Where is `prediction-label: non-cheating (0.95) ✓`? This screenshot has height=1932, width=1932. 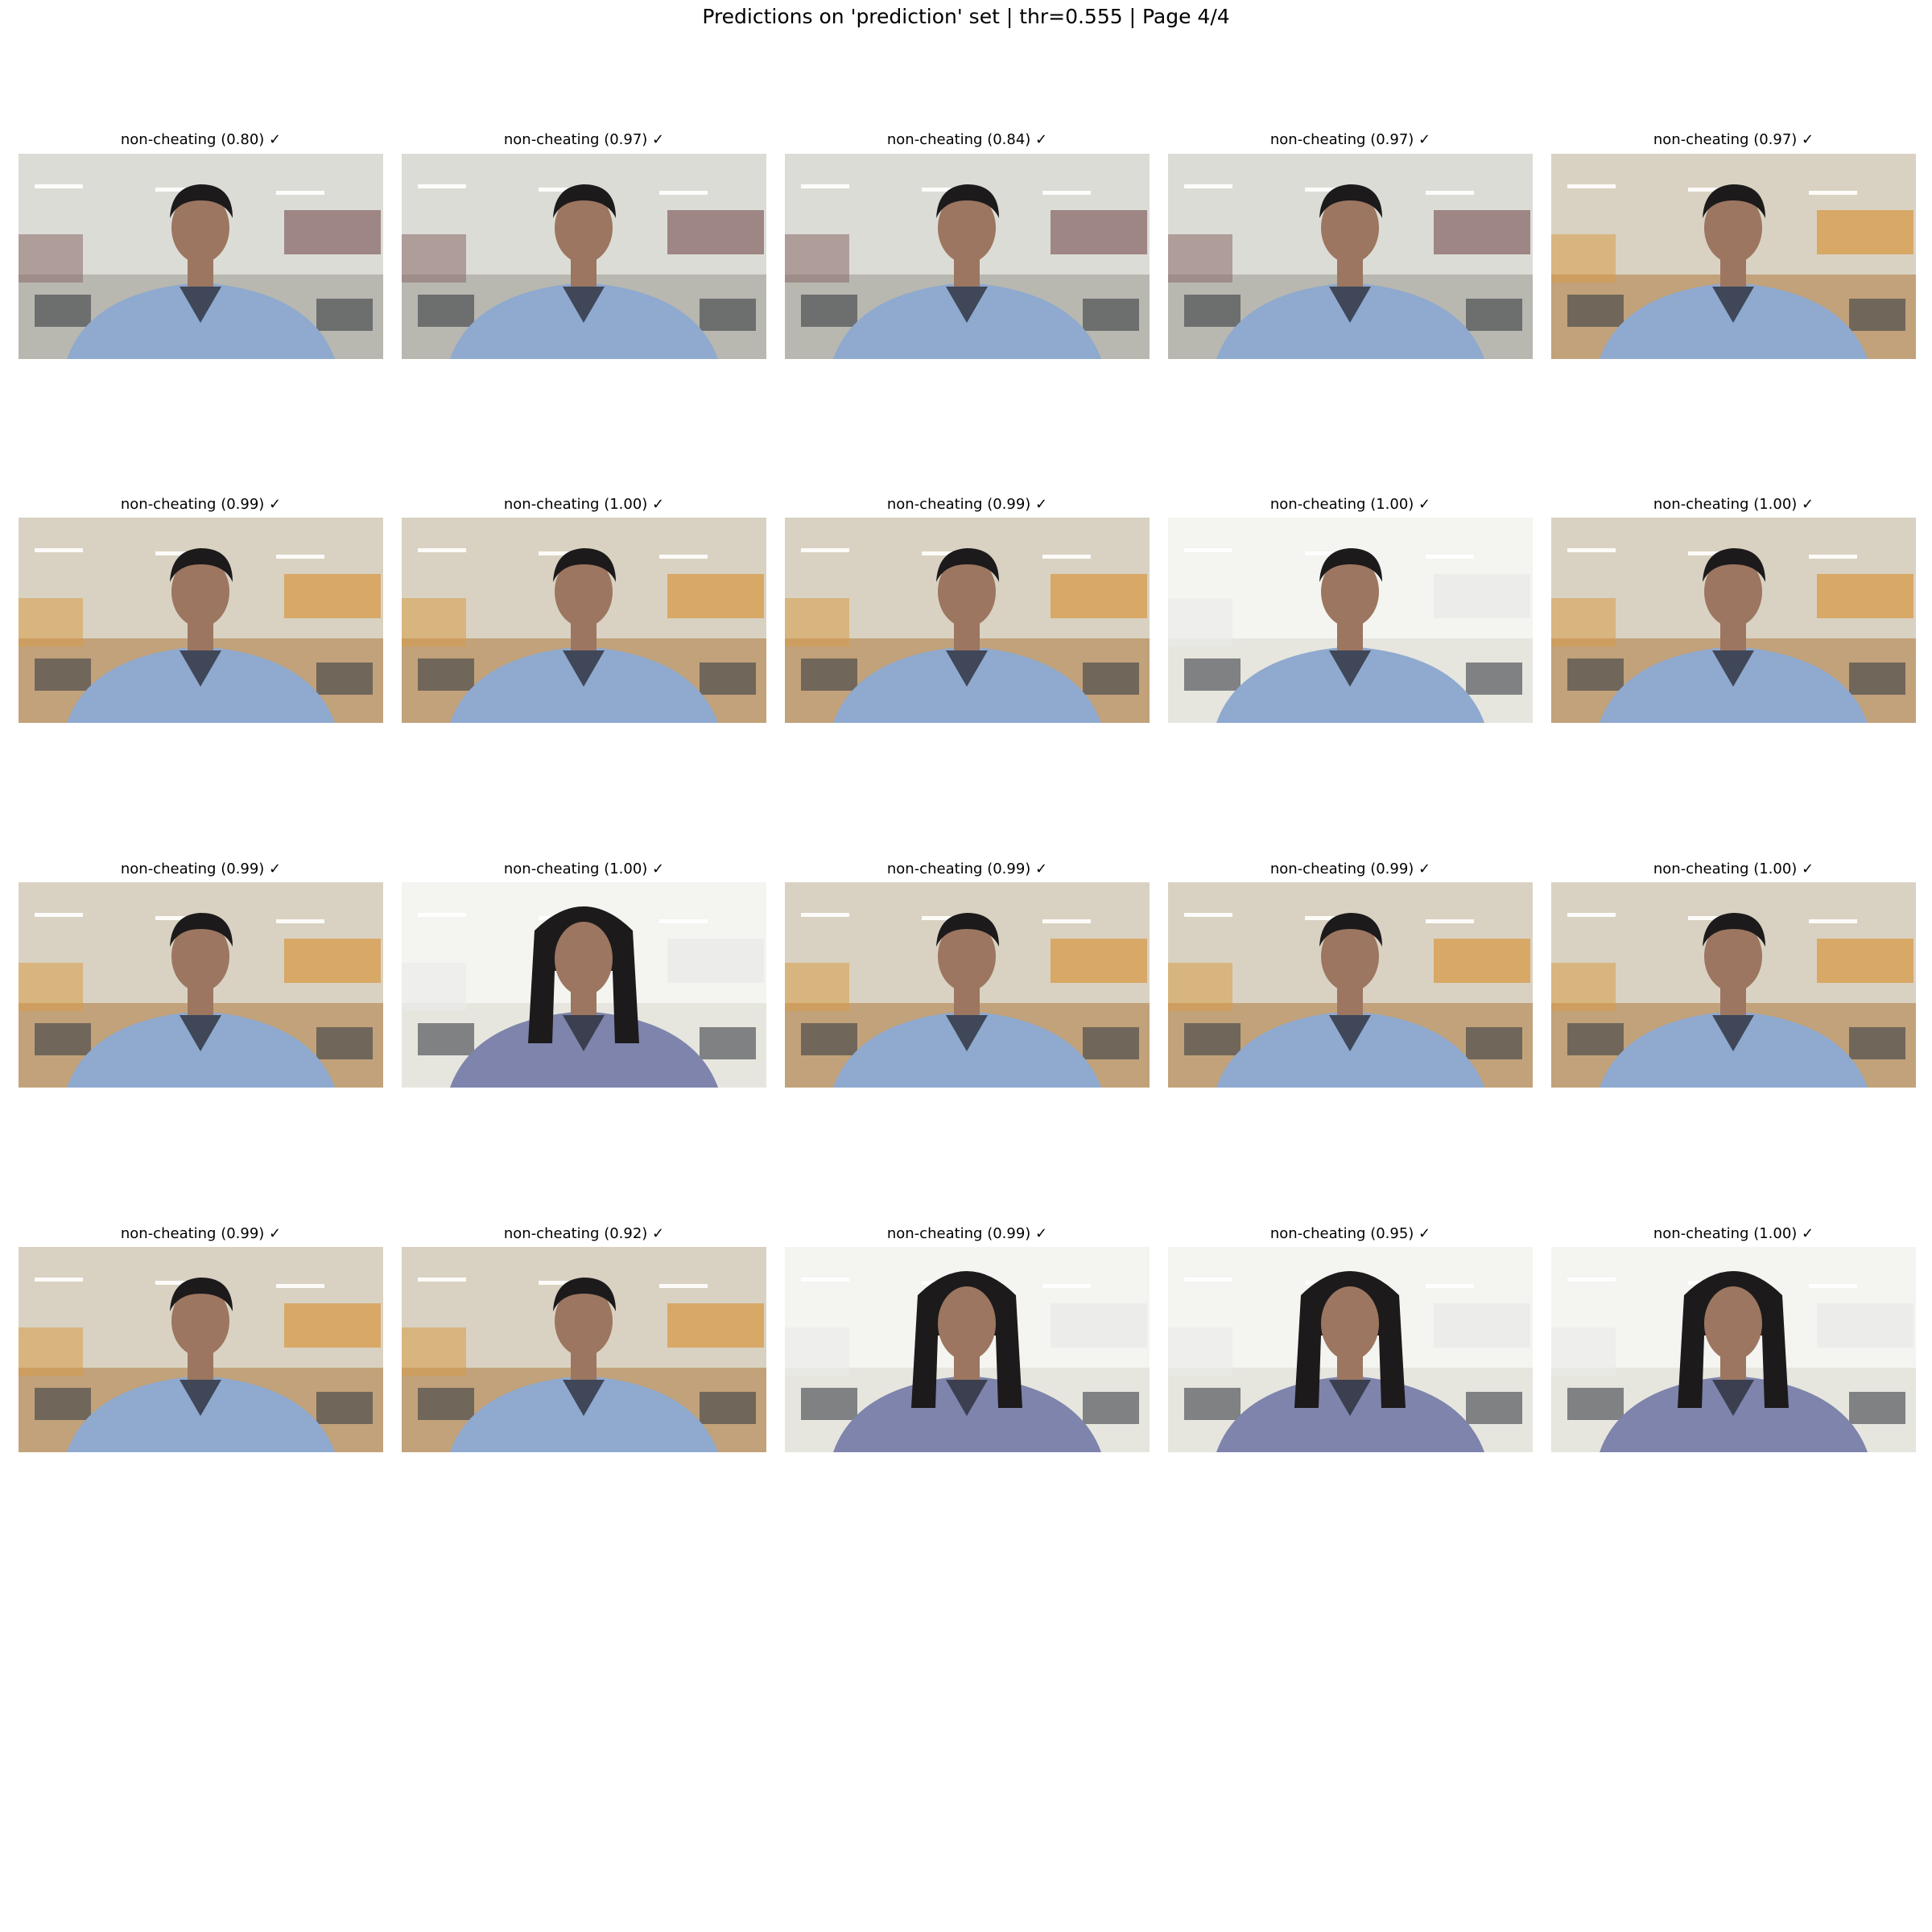
prediction-label: non-cheating (0.95) ✓ is located at coordinates (1350, 1233).